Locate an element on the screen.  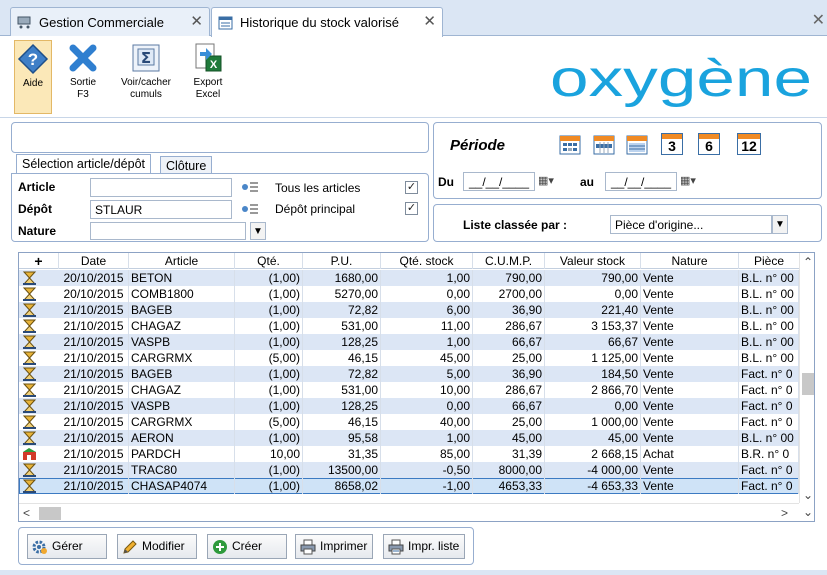
vertical-scrollbar: ⌃ ⌄ is located at coordinates (806, 378).